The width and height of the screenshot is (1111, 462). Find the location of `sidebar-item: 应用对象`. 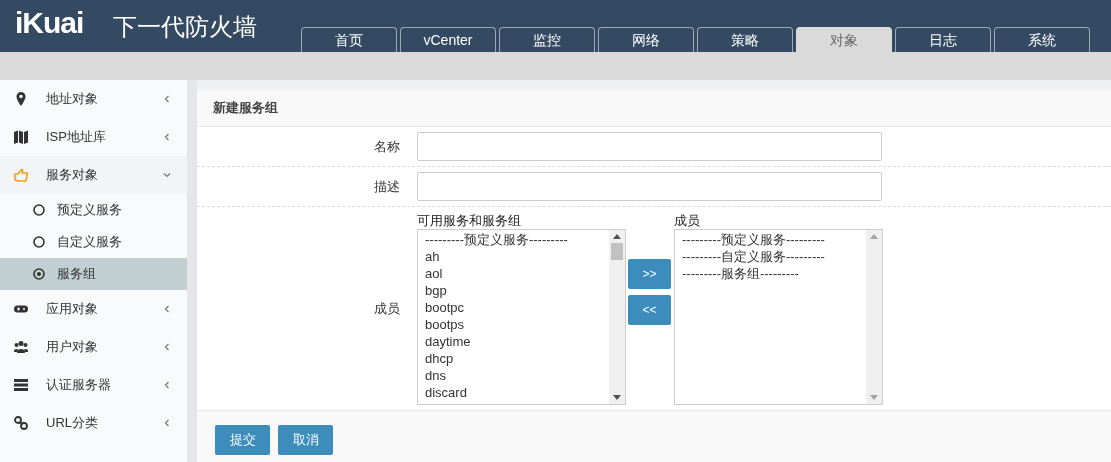

sidebar-item: 应用对象 is located at coordinates (93, 309).